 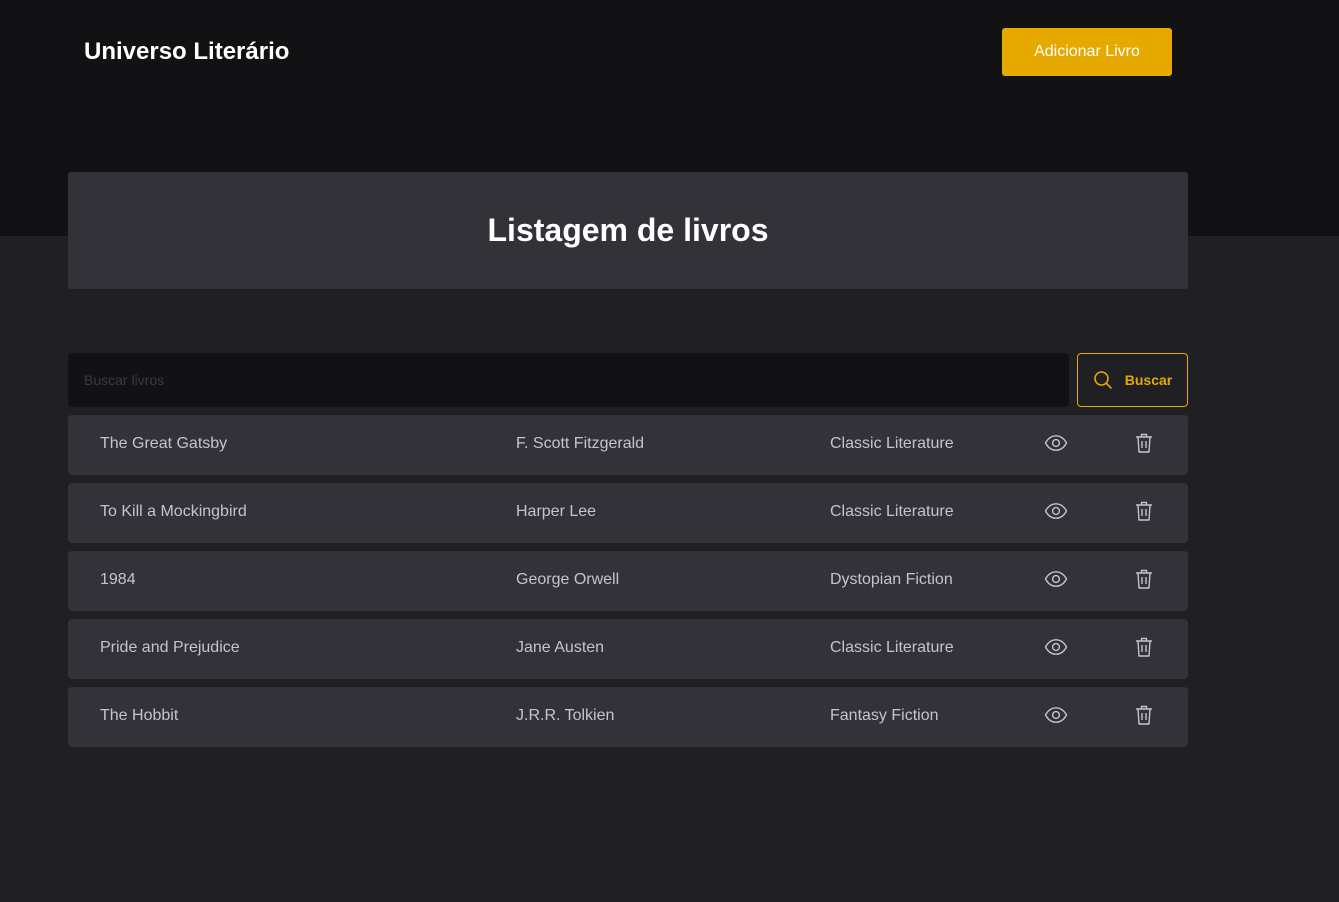 I want to click on brand-title: Universo Literário, so click(x=187, y=51).